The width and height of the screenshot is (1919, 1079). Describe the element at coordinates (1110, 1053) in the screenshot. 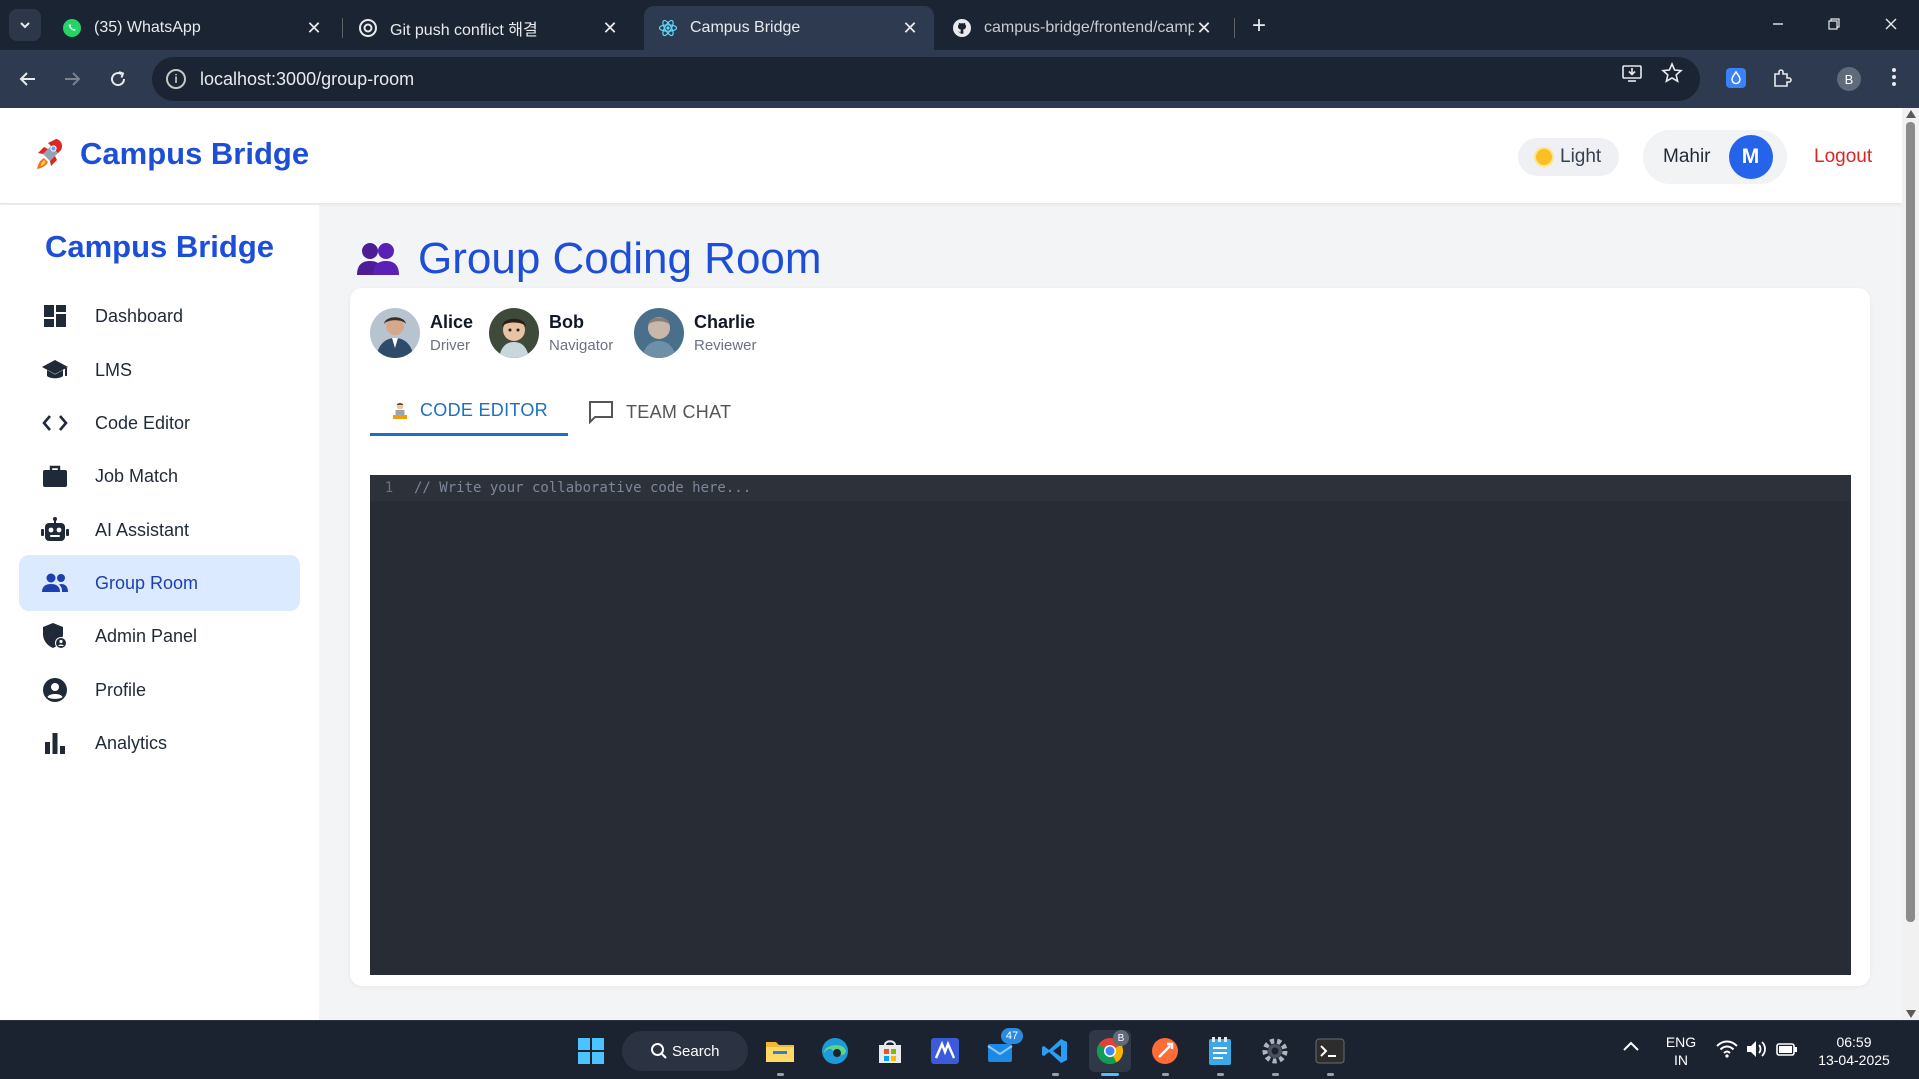

I see `taskbar-chrome: B` at that location.